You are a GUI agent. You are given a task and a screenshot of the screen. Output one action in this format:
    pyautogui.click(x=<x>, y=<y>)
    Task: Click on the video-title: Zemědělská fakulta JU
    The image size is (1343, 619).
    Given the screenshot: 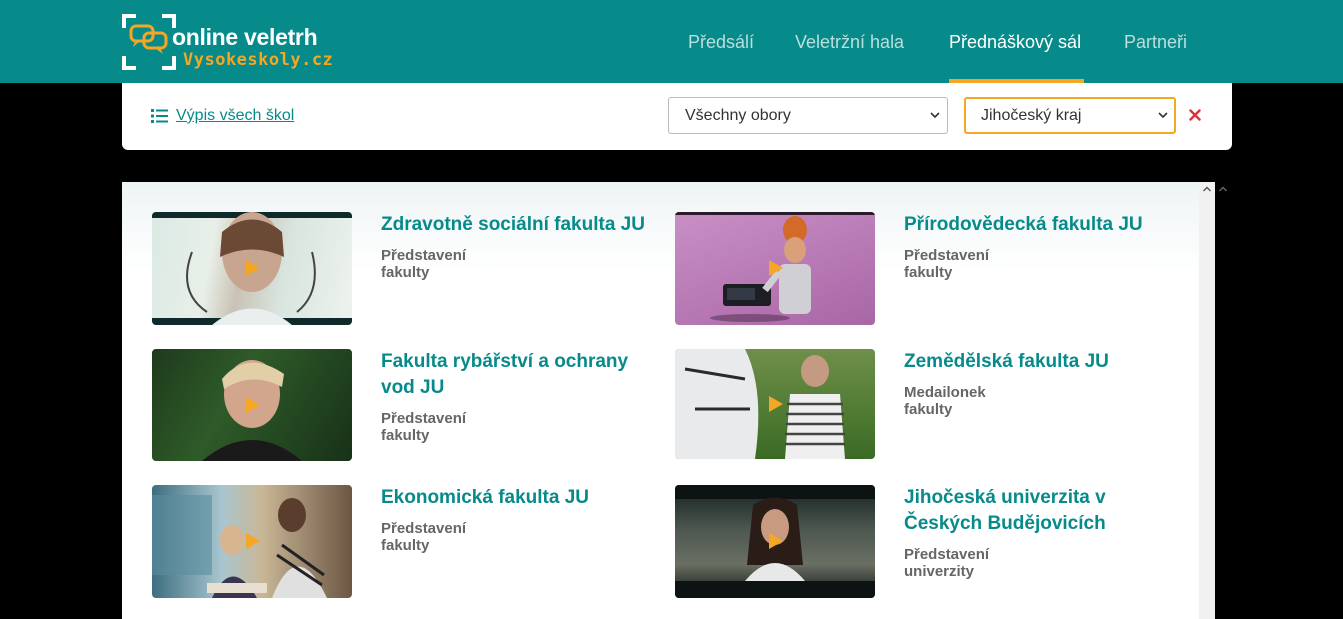 What is the action you would take?
    pyautogui.click(x=1036, y=362)
    